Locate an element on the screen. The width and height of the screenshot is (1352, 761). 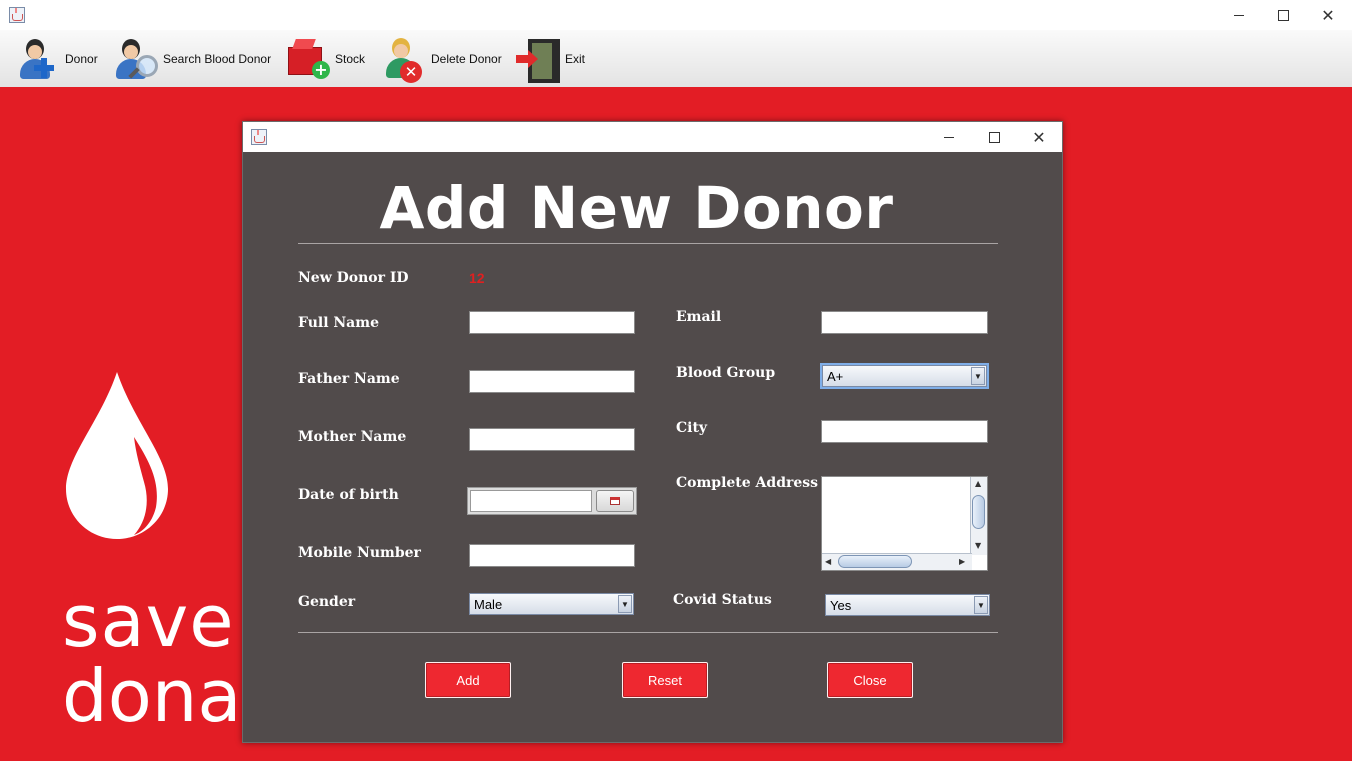
add-button: Add is located at coordinates (468, 680).